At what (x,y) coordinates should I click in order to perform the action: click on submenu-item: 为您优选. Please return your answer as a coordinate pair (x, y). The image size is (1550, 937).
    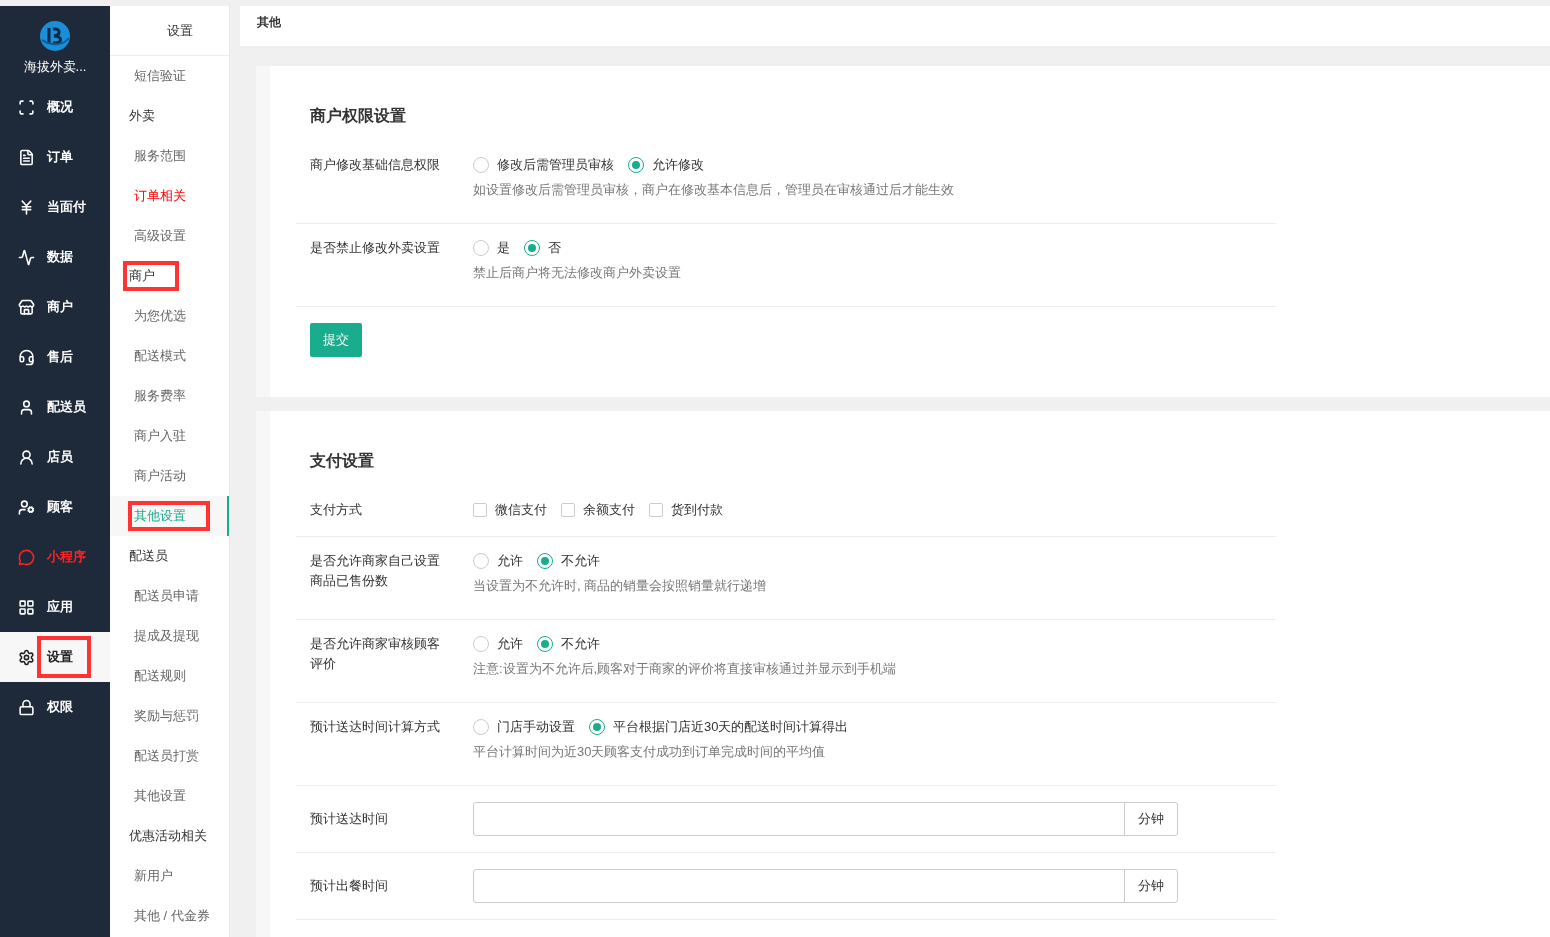
    Looking at the image, I should click on (169, 316).